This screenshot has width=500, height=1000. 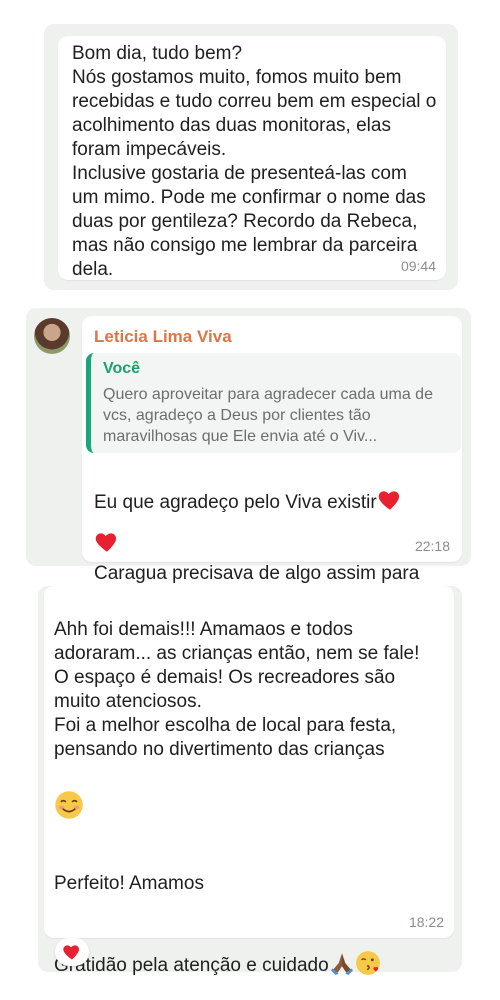 I want to click on quote-author: Você, so click(x=122, y=368).